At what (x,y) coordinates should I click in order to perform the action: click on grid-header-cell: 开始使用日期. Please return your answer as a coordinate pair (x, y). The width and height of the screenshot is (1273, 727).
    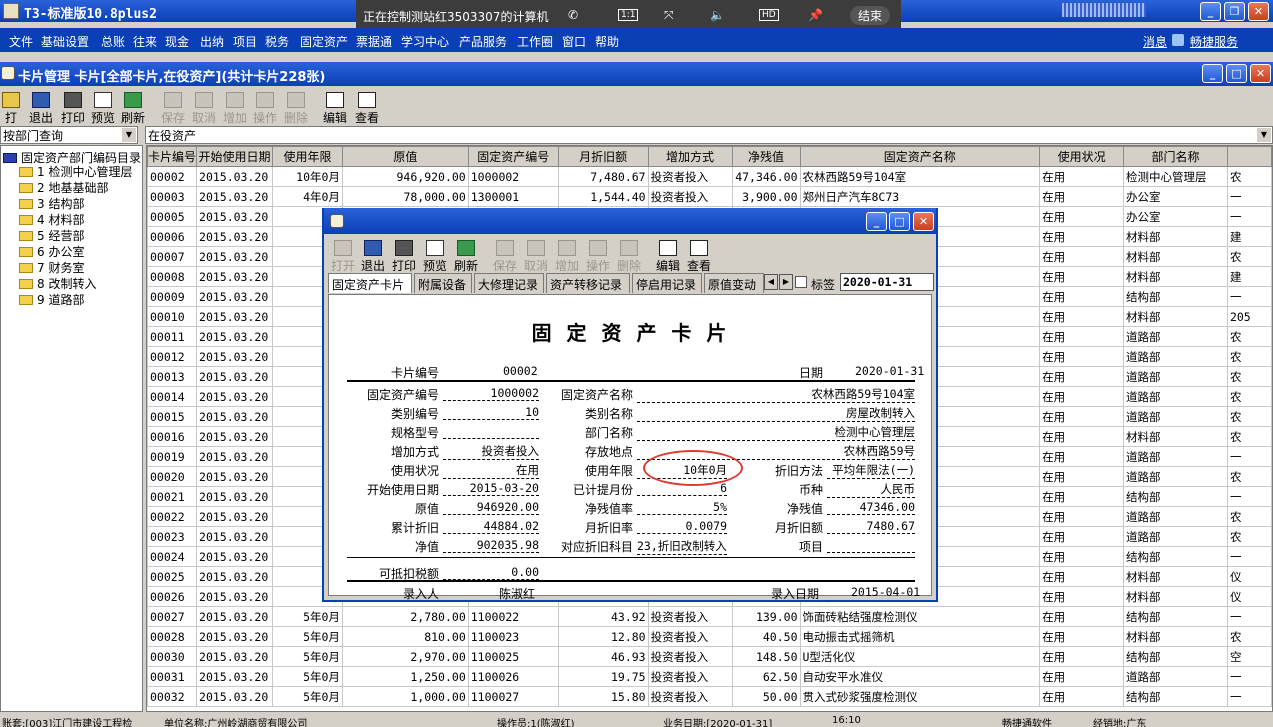
    Looking at the image, I should click on (234, 156).